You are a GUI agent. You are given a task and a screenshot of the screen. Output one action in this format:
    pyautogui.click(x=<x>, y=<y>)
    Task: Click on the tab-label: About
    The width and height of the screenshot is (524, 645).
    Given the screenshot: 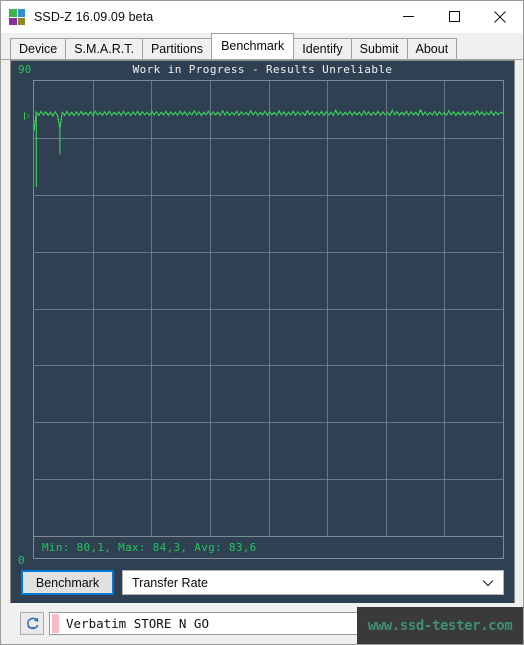 What is the action you would take?
    pyautogui.click(x=432, y=49)
    